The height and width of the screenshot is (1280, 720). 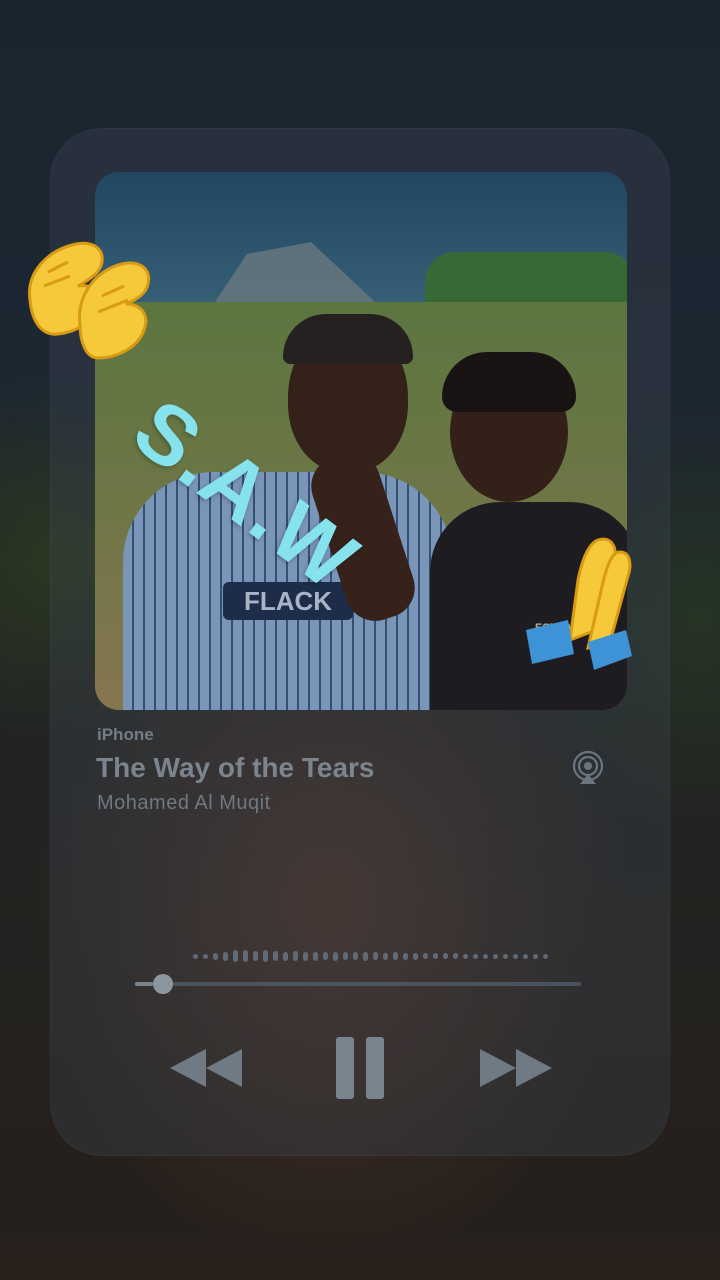 I want to click on clapping-hands-icon, so click(x=89, y=300).